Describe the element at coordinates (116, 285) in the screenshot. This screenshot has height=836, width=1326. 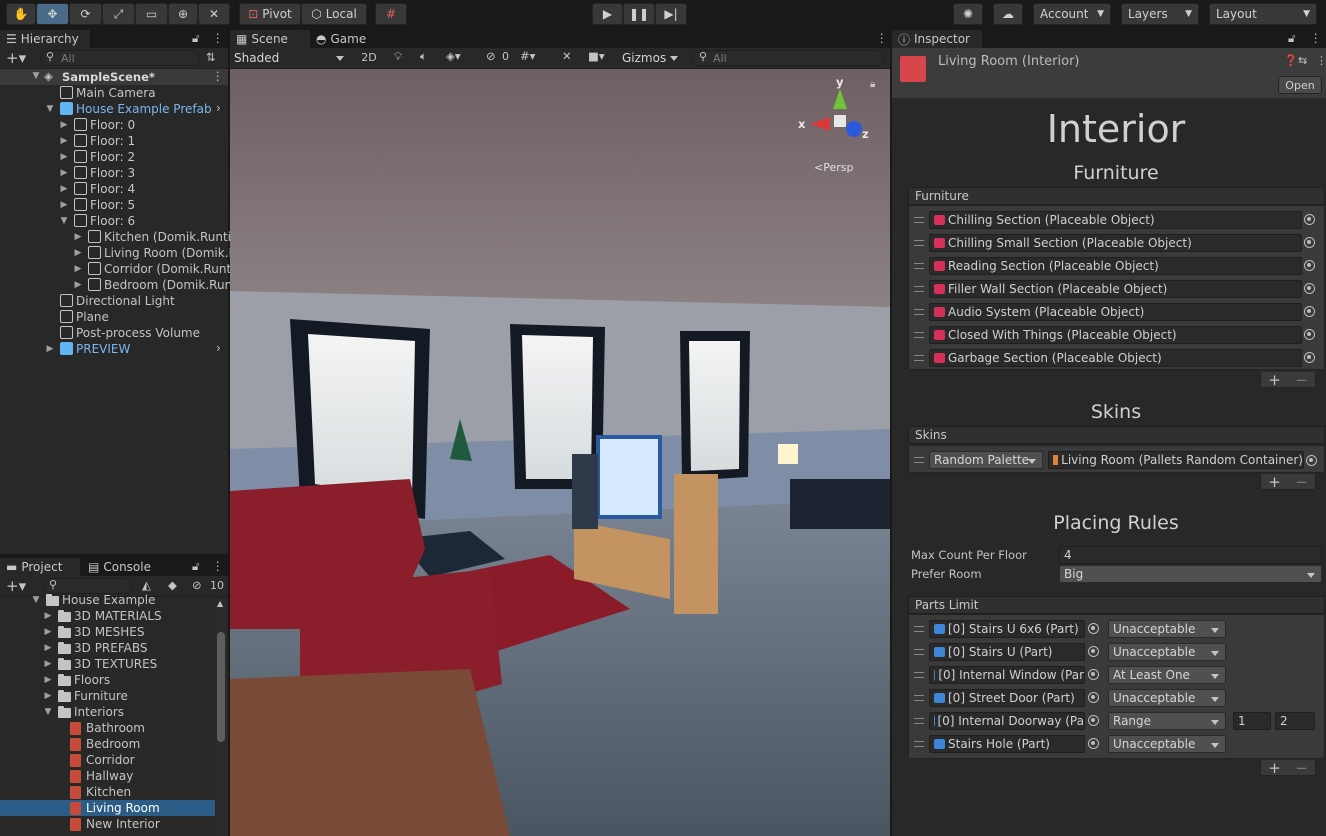
I see `hierarchy-item: ▶ Bedroom (Domik.Run` at that location.